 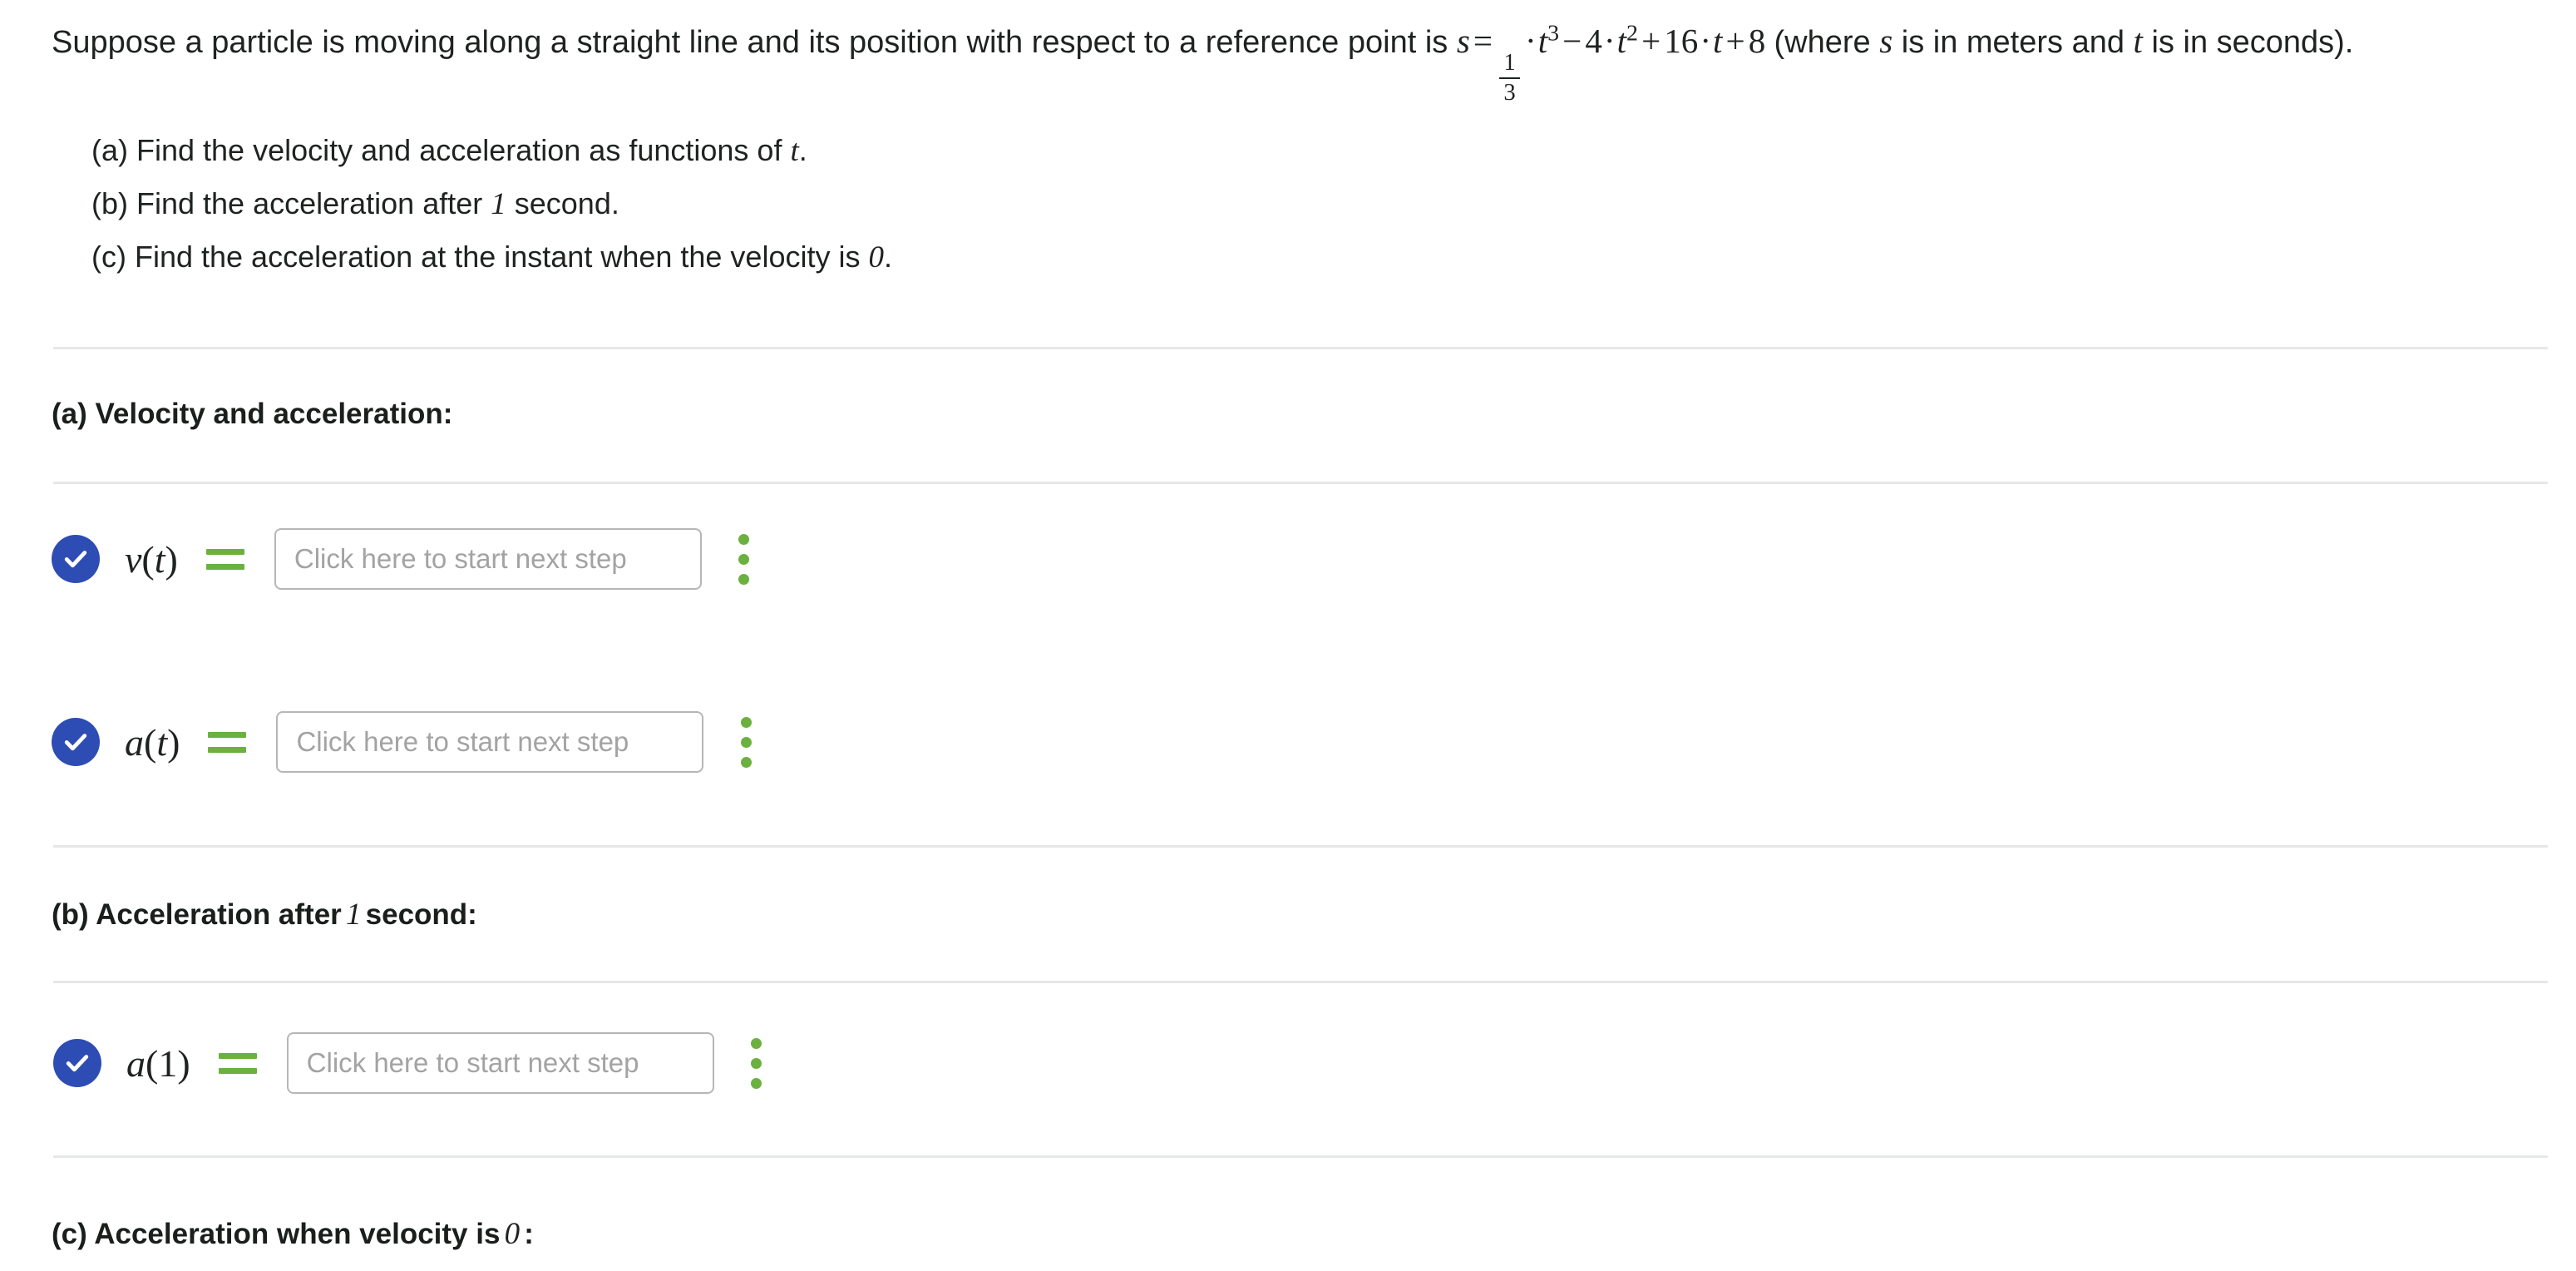 What do you see at coordinates (151, 559) in the screenshot?
I see `step-label-v-of-t: v(t)` at bounding box center [151, 559].